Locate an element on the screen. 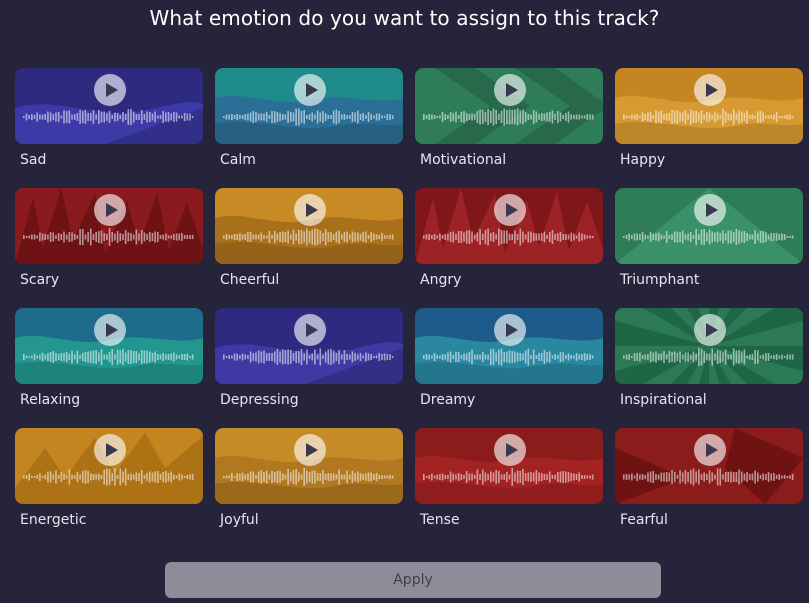 Image resolution: width=809 pixels, height=603 pixels. emotion-card-relaxing: Relaxing is located at coordinates (109, 358).